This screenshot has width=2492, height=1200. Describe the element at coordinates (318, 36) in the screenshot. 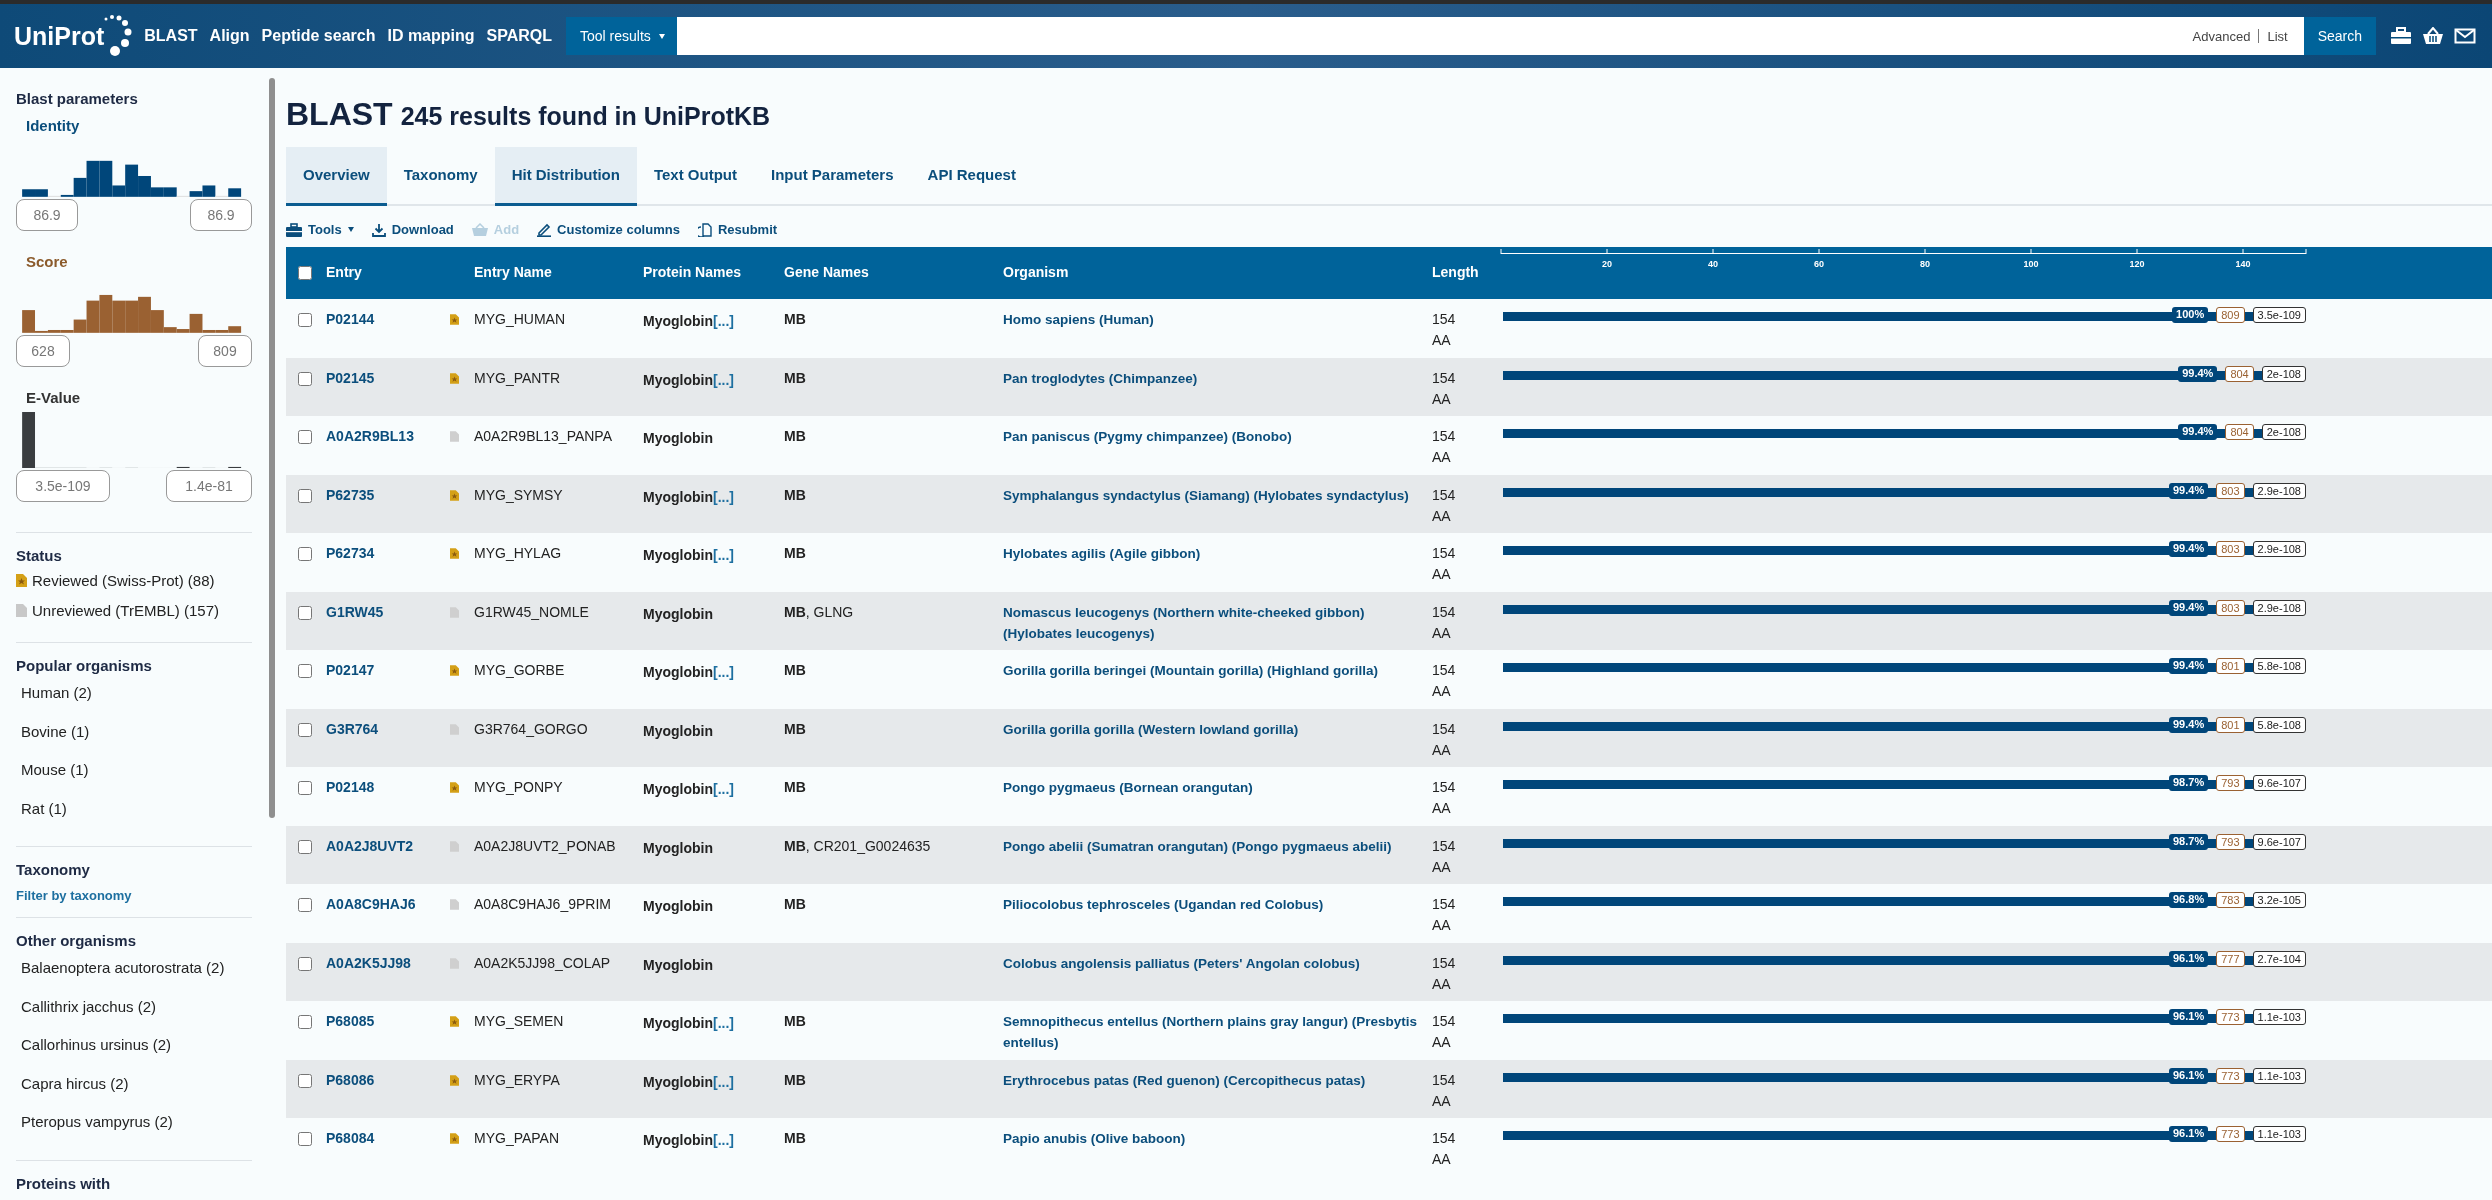

I see `nav-link: Peptide search` at that location.